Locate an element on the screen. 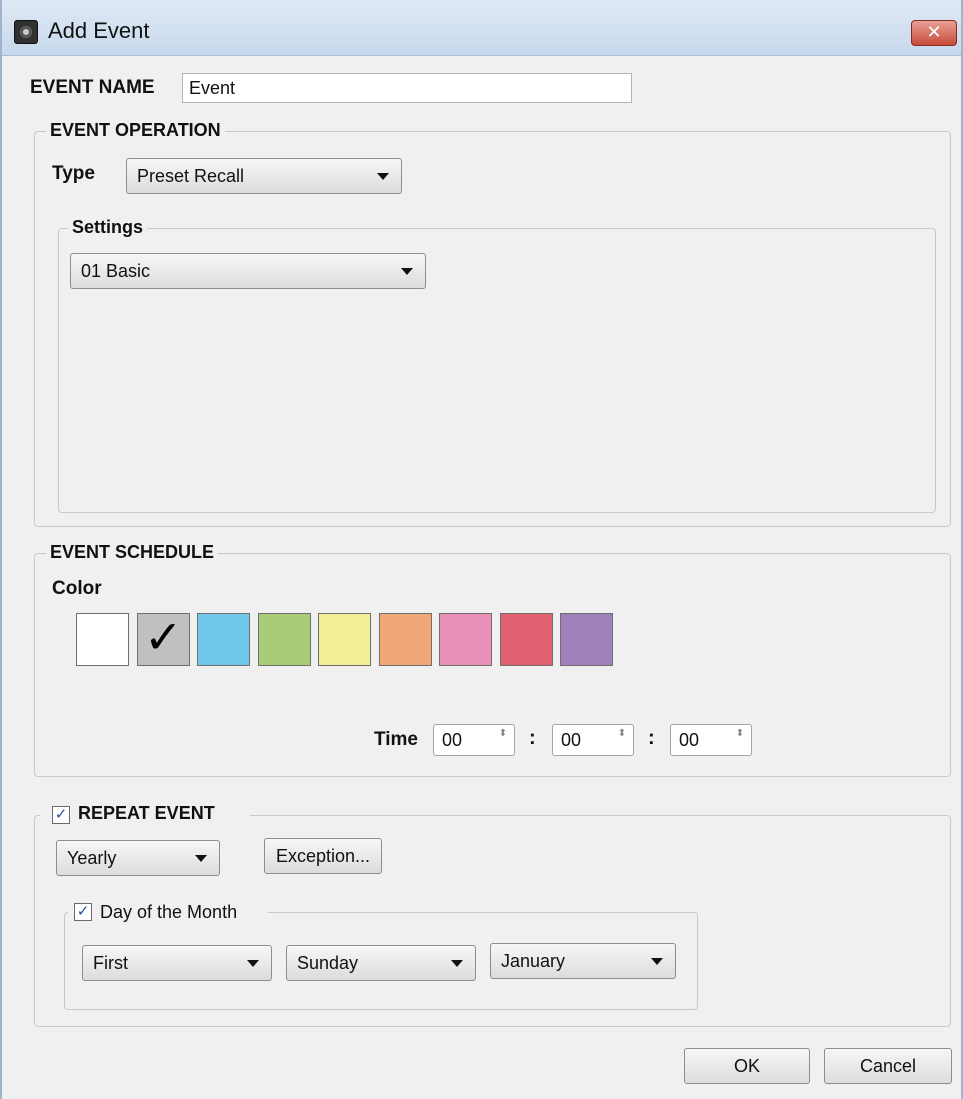 Image resolution: width=963 pixels, height=1099 pixels. day-of-month-title: Day of the Month is located at coordinates (169, 912).